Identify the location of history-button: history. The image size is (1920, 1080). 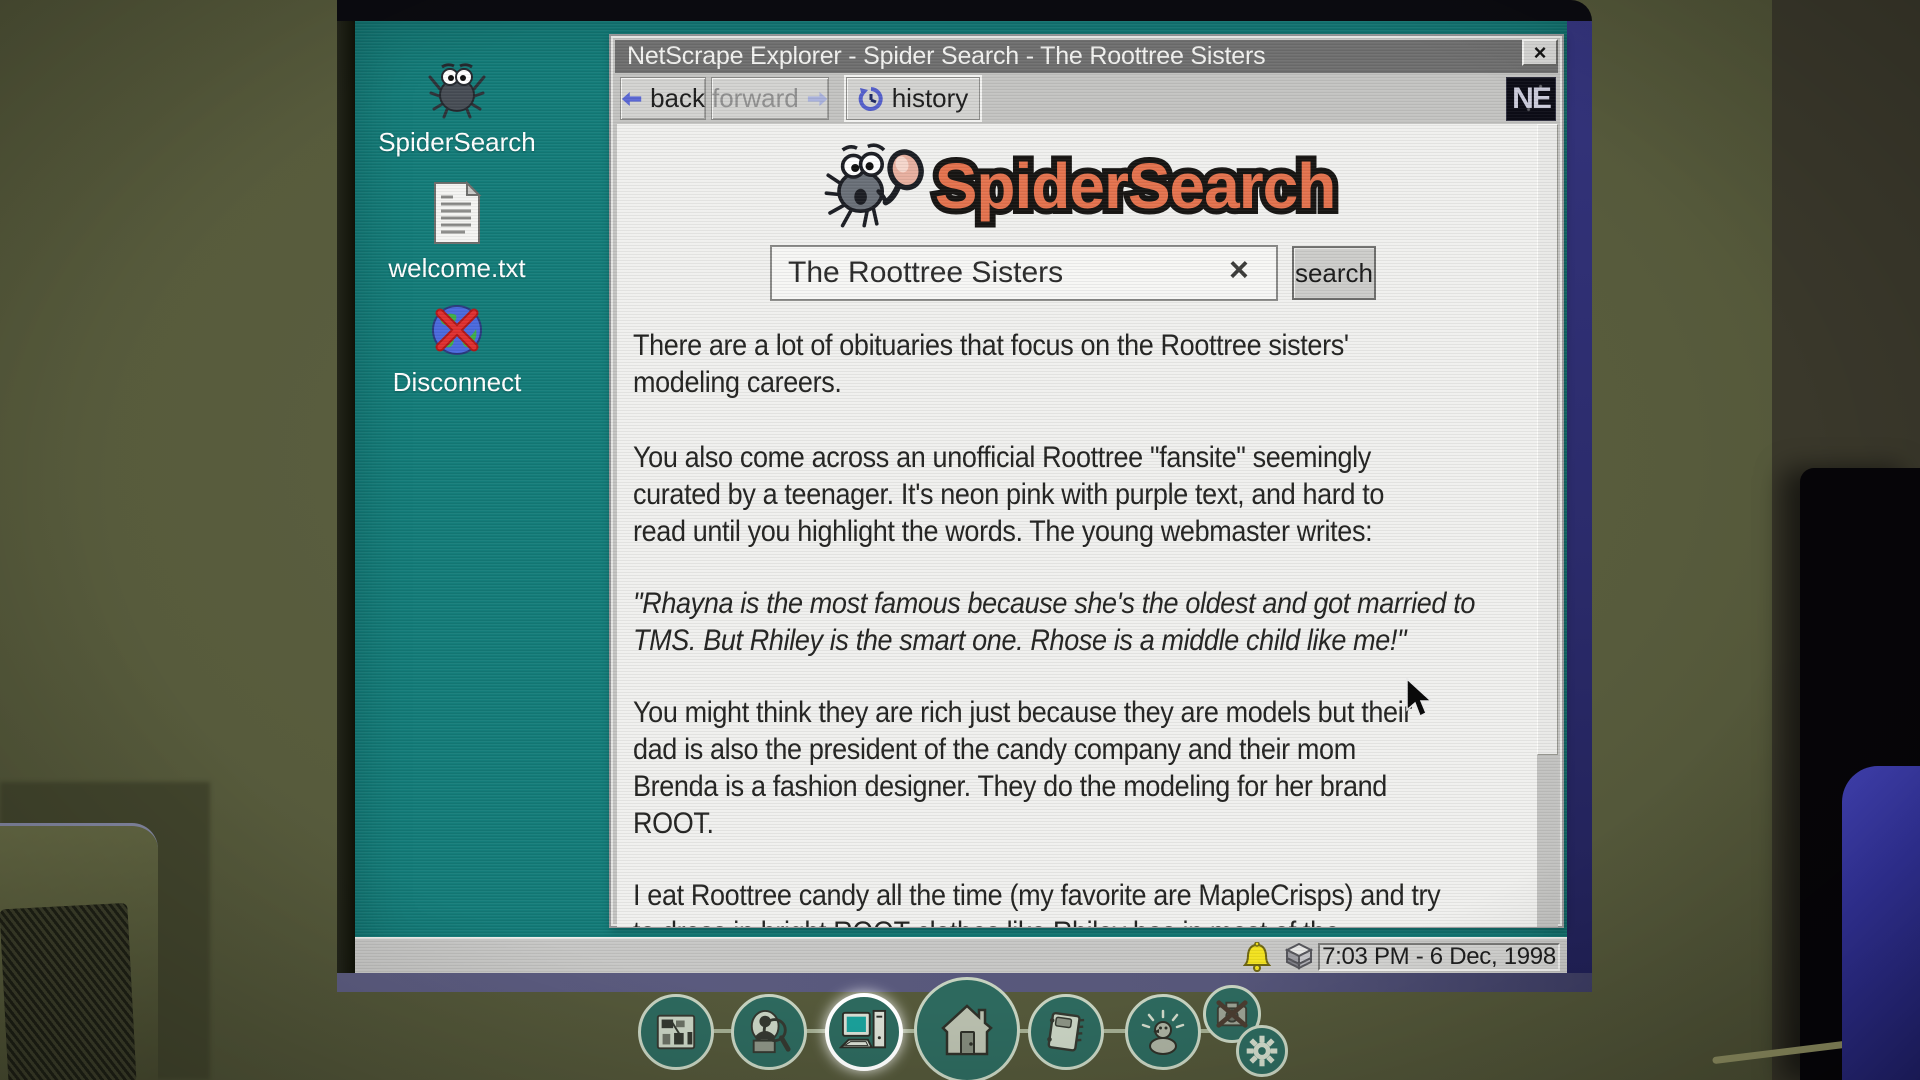
(913, 98).